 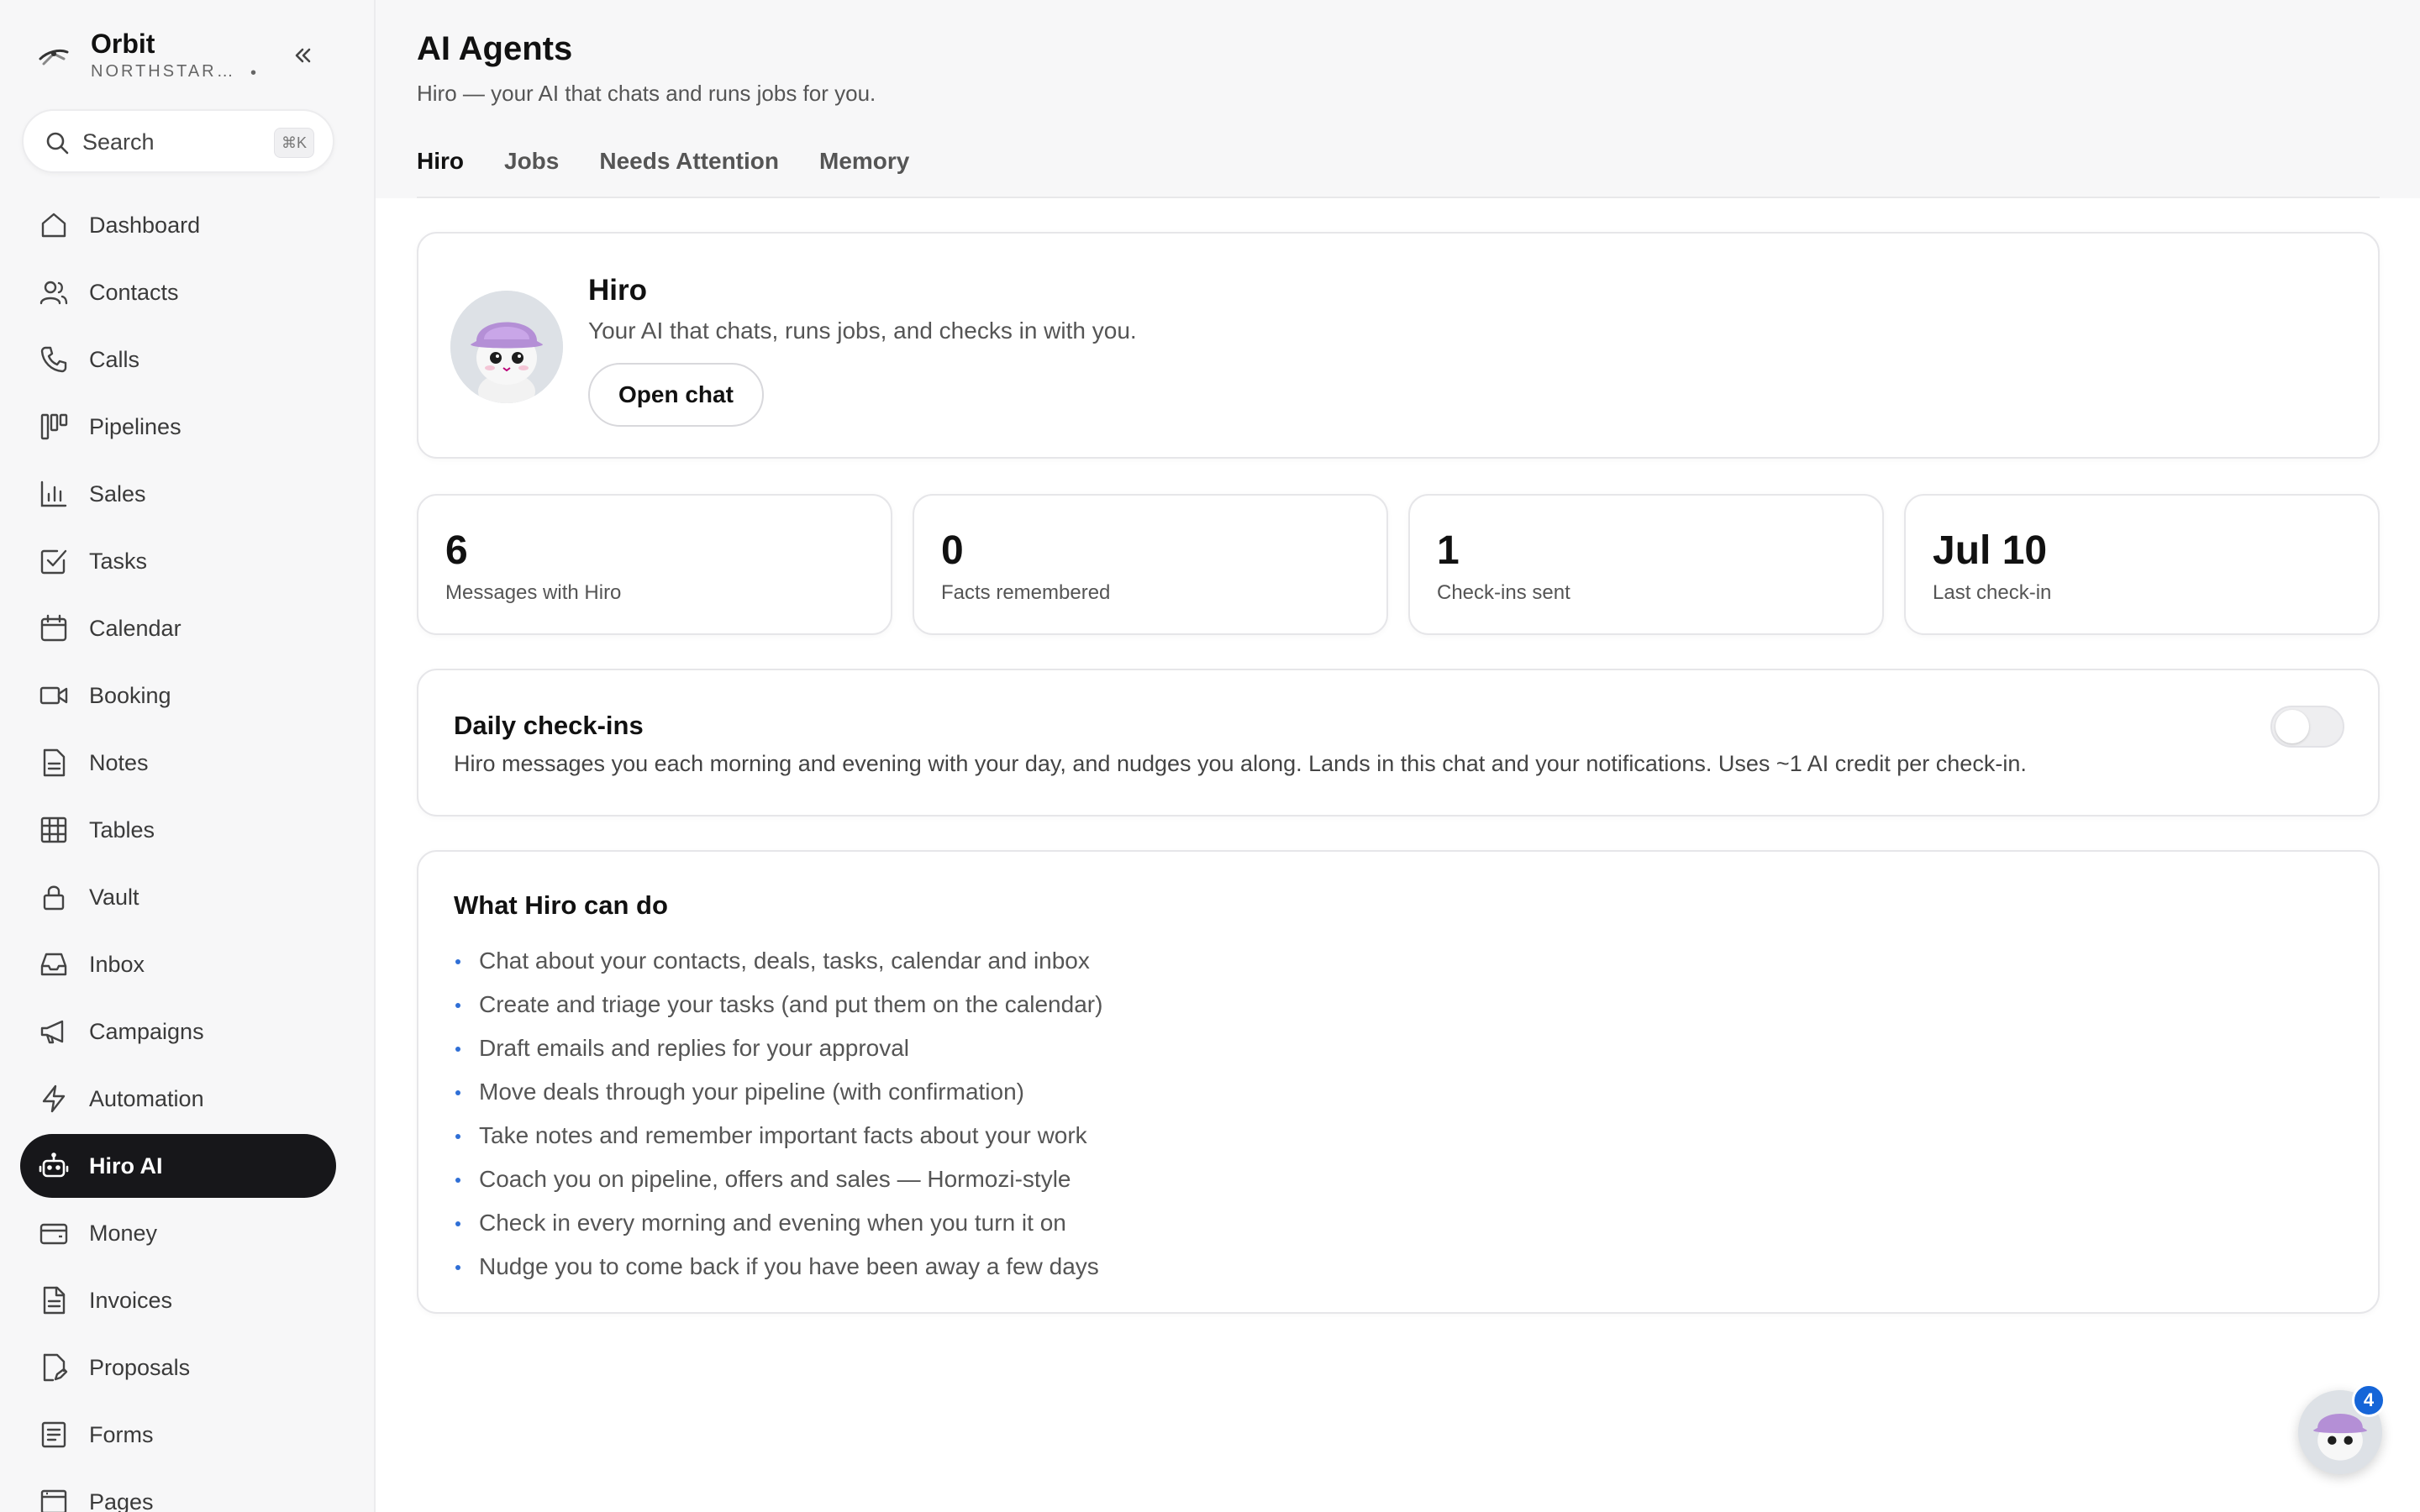 What do you see at coordinates (1646, 564) in the screenshot?
I see `stat-card-checkins: 1 Check-ins sent` at bounding box center [1646, 564].